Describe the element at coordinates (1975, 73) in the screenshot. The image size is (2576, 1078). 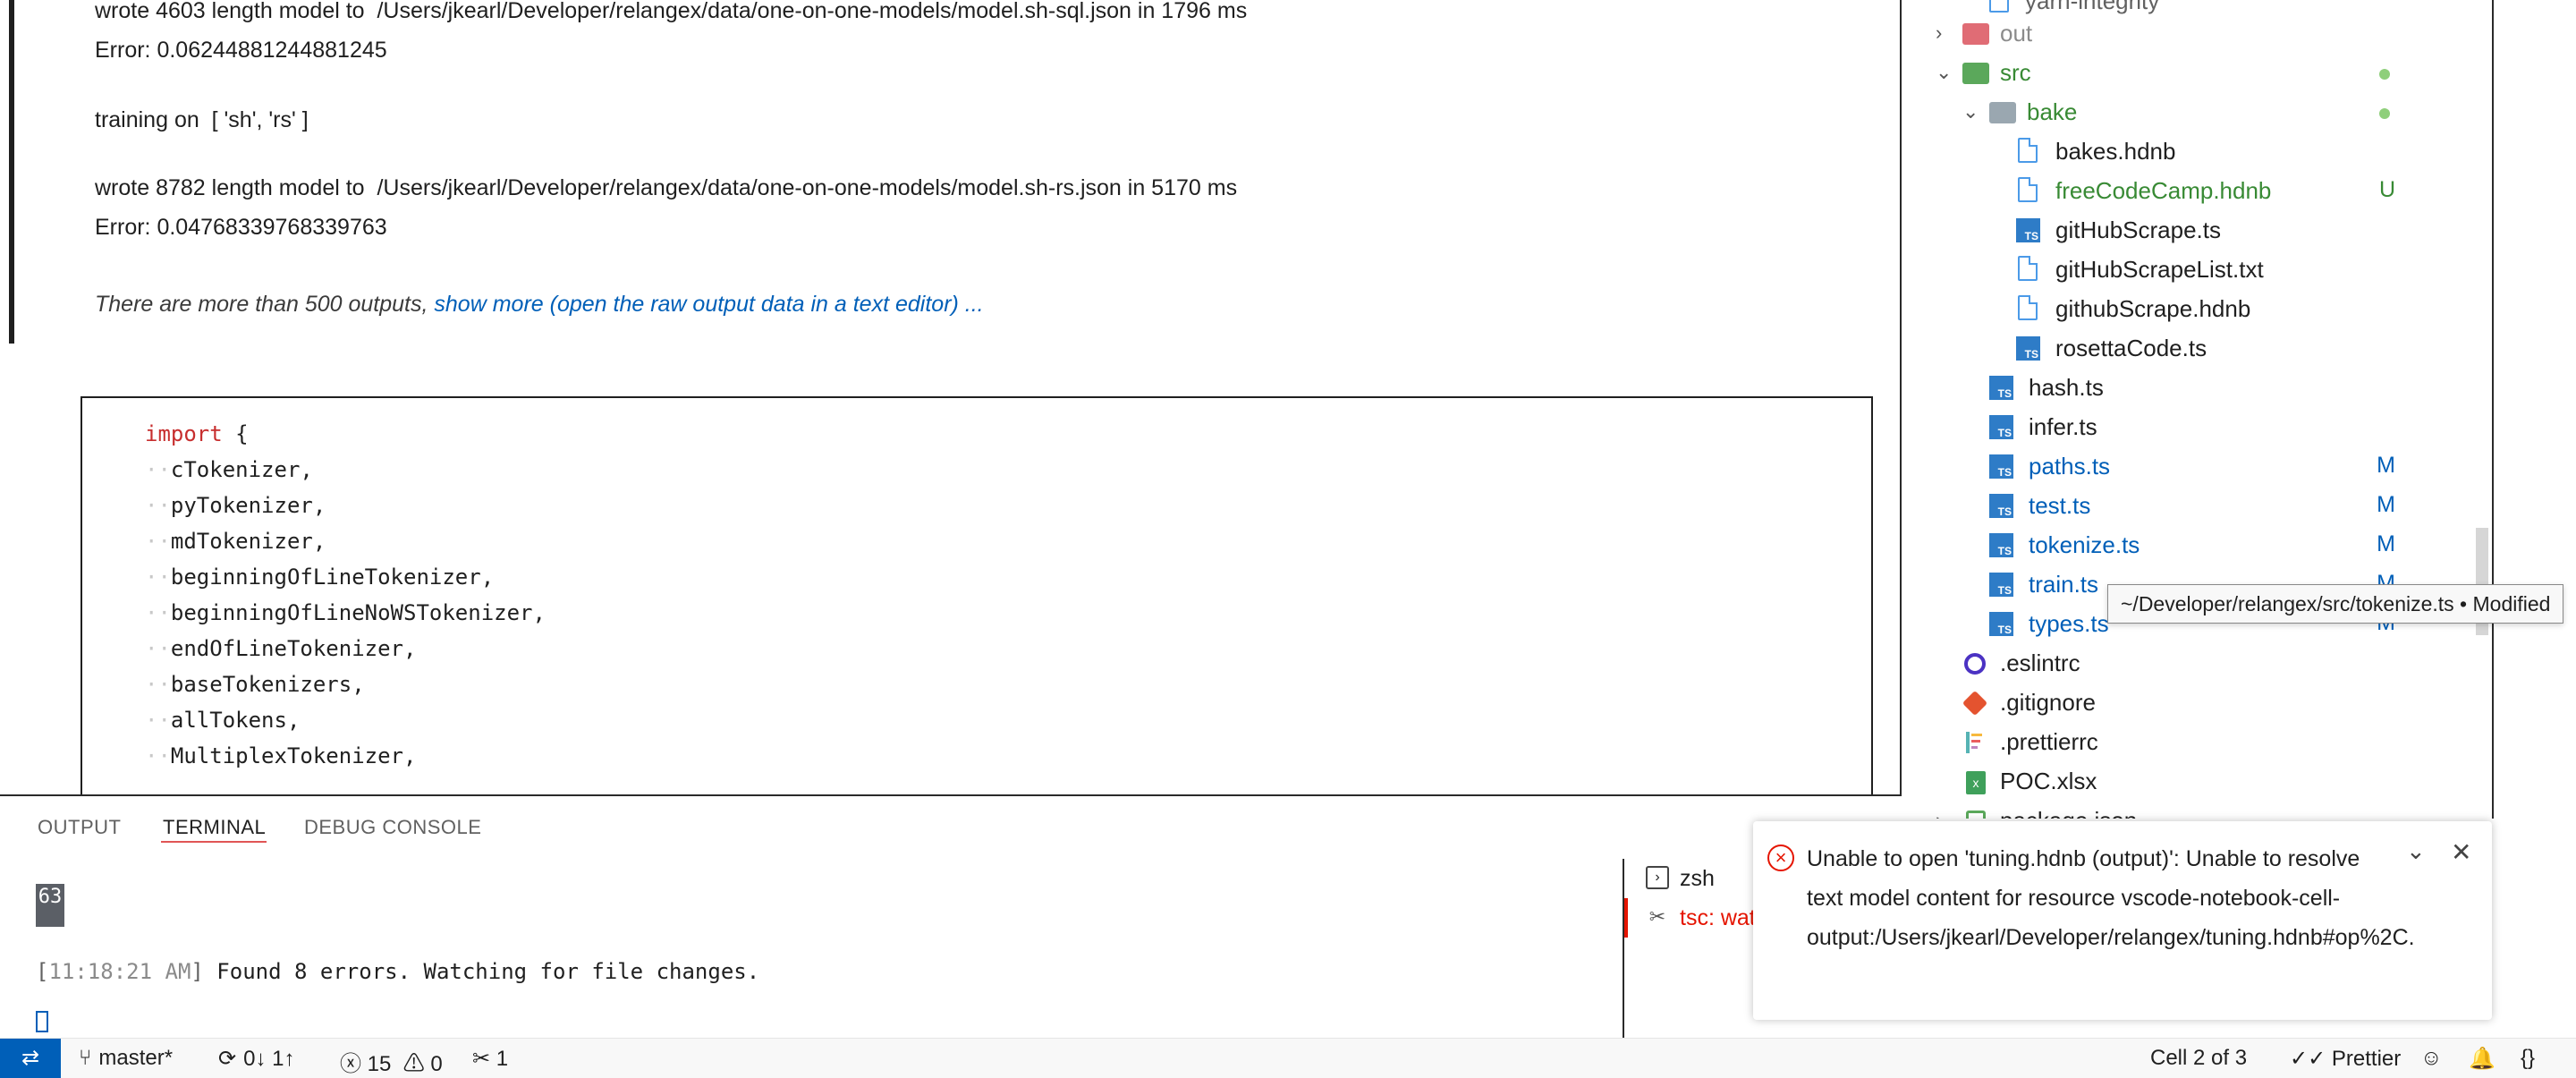
I see `folder-src-icon` at that location.